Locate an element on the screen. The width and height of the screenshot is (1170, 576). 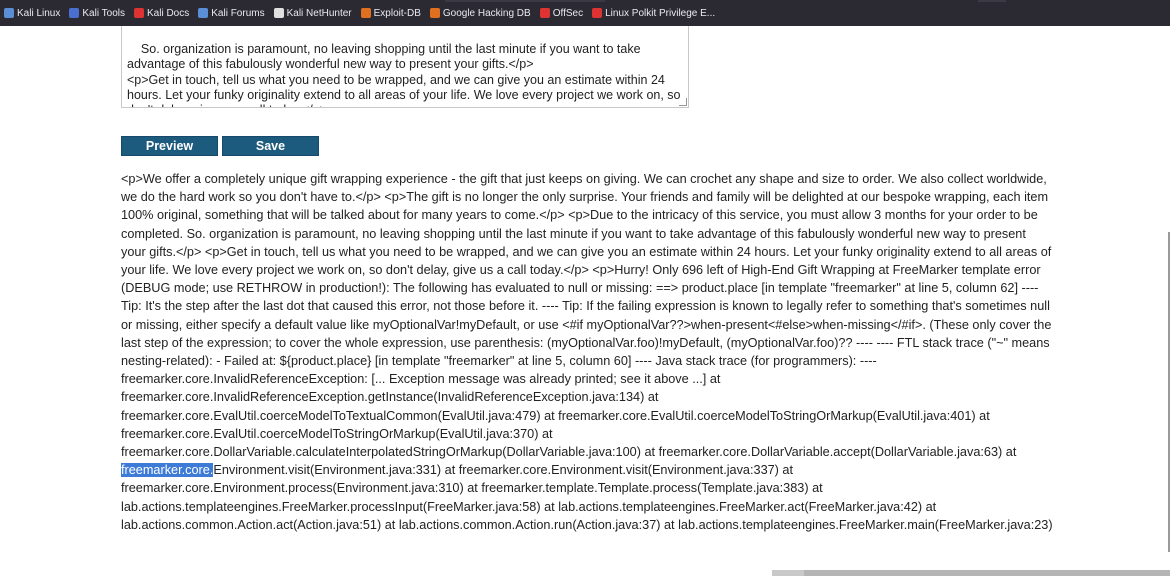
bookmark-label: Exploit-DB is located at coordinates (397, 13).